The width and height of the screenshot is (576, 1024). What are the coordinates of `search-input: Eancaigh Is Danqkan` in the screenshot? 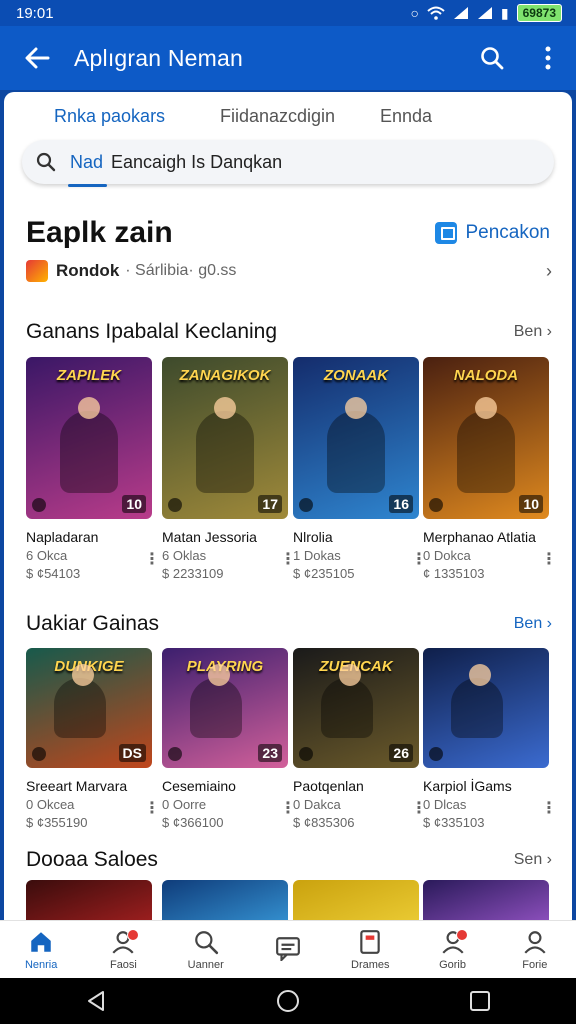 It's located at (196, 162).